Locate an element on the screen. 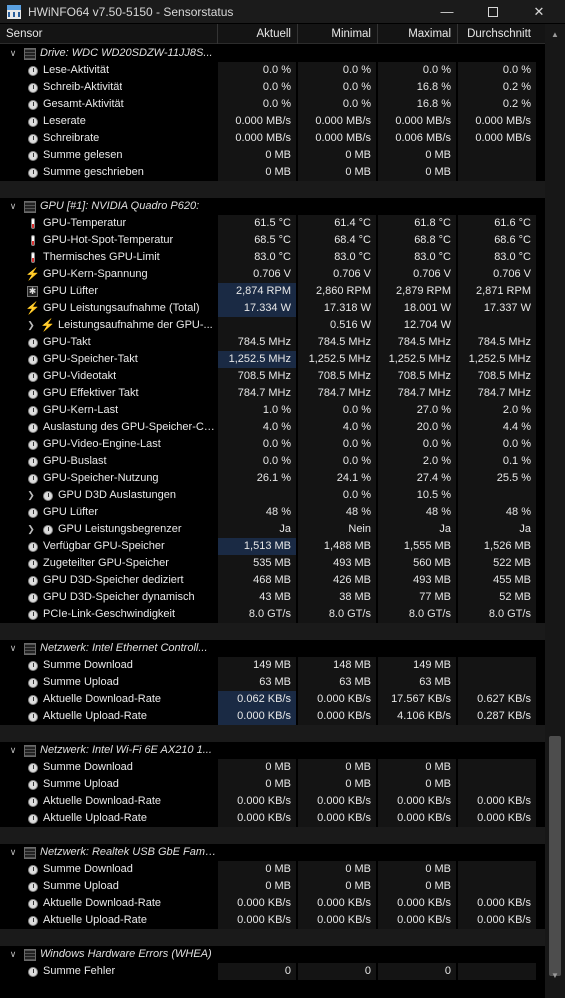 The height and width of the screenshot is (998, 565). sensor-row: GPU-Buslast 0.0 % 0.0 % 2.0 % 0.1 % is located at coordinates (272, 461).